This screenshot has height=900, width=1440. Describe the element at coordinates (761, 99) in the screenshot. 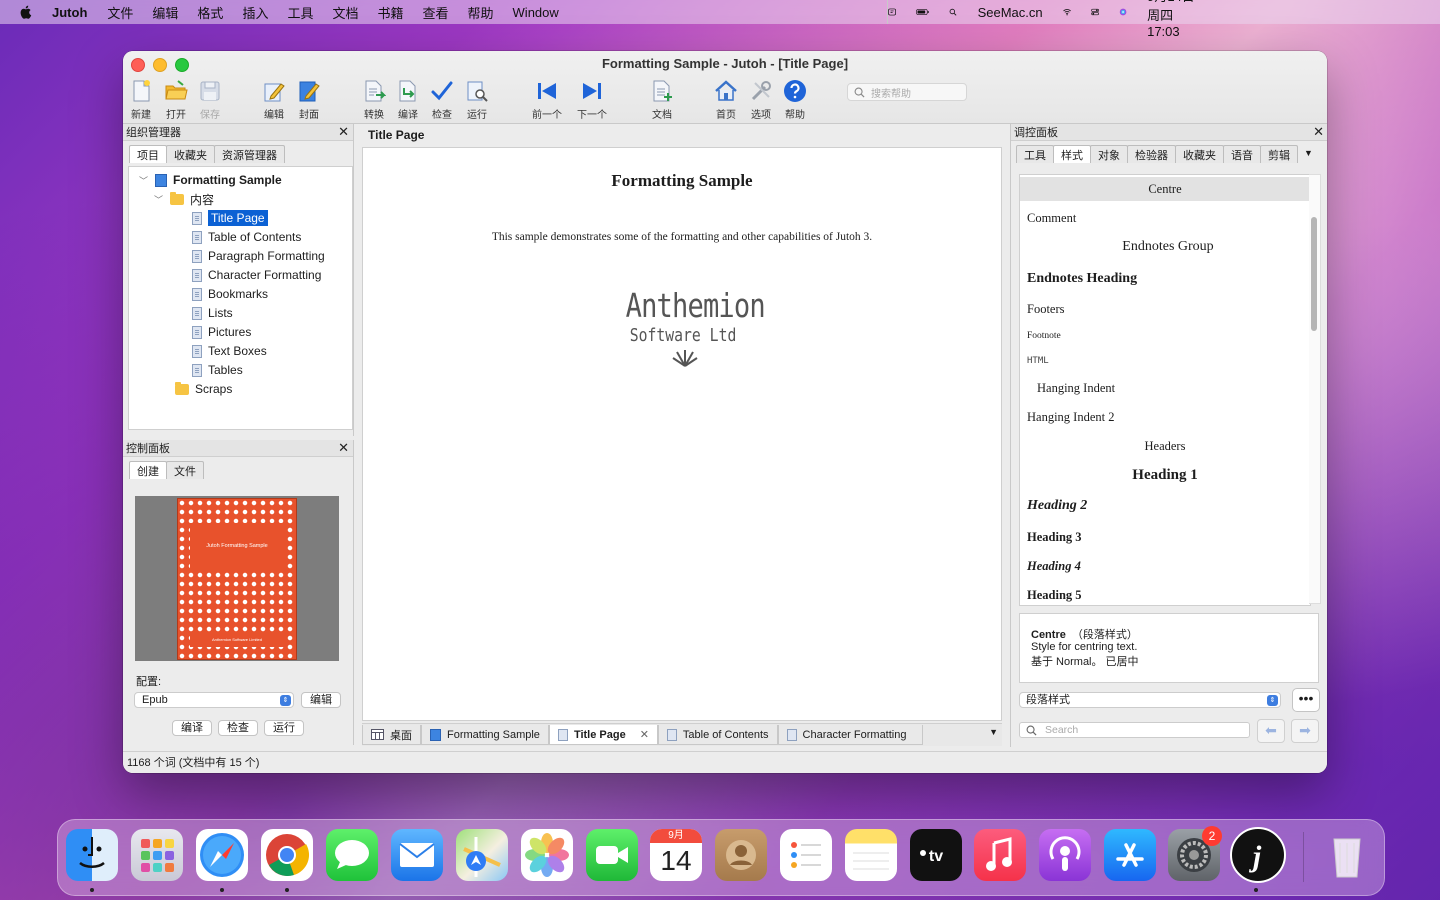

I see `options-button: 选项` at that location.